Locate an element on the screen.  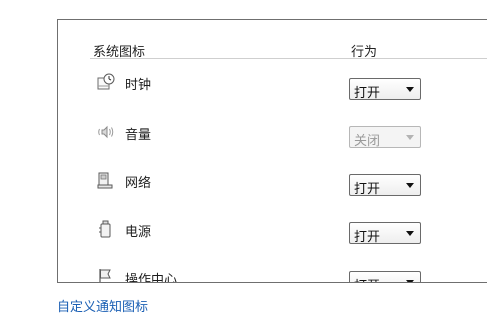
behavior-select-network: 打开 is located at coordinates (385, 185).